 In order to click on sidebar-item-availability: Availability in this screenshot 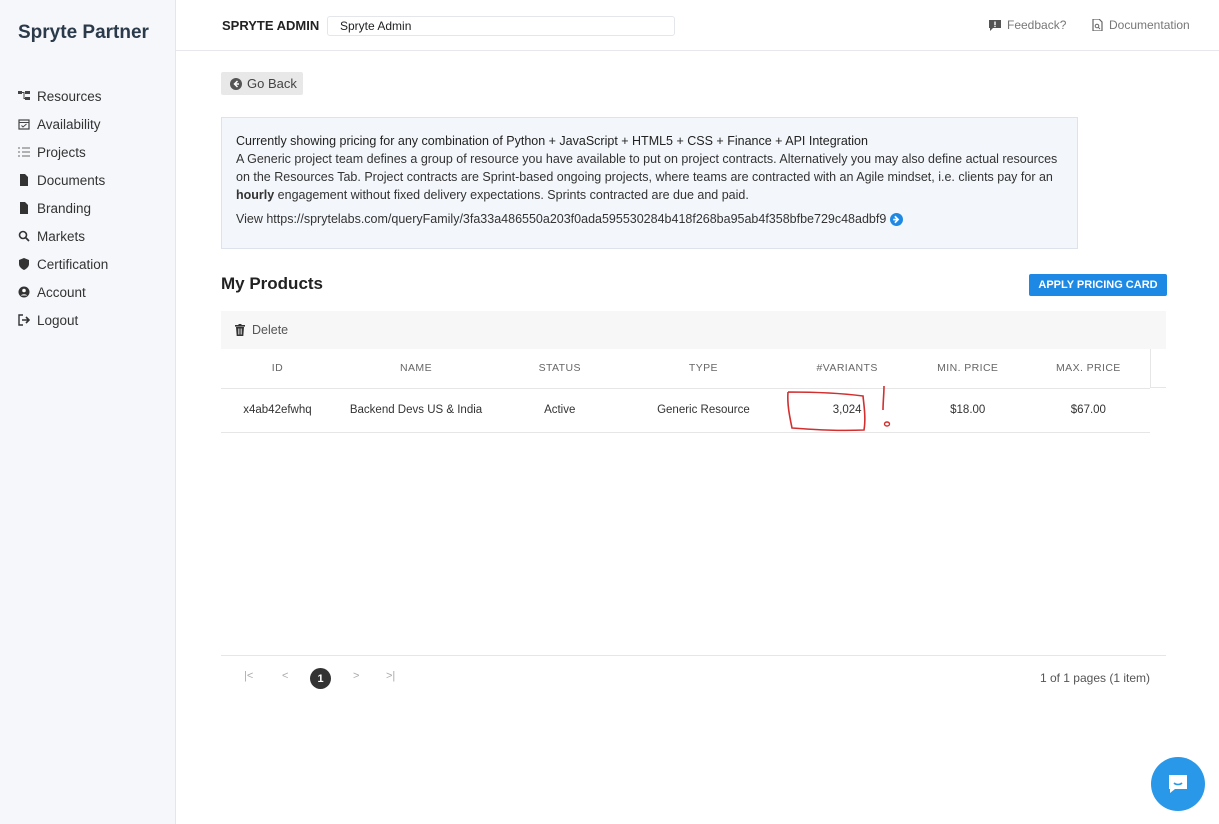, I will do `click(63, 124)`.